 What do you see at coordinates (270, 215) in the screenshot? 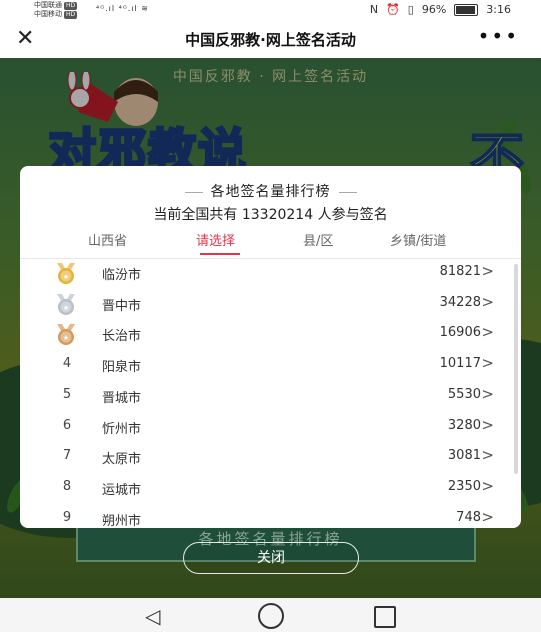
I see `modal-summary: 当前全国共有 13320214 人参与签名` at bounding box center [270, 215].